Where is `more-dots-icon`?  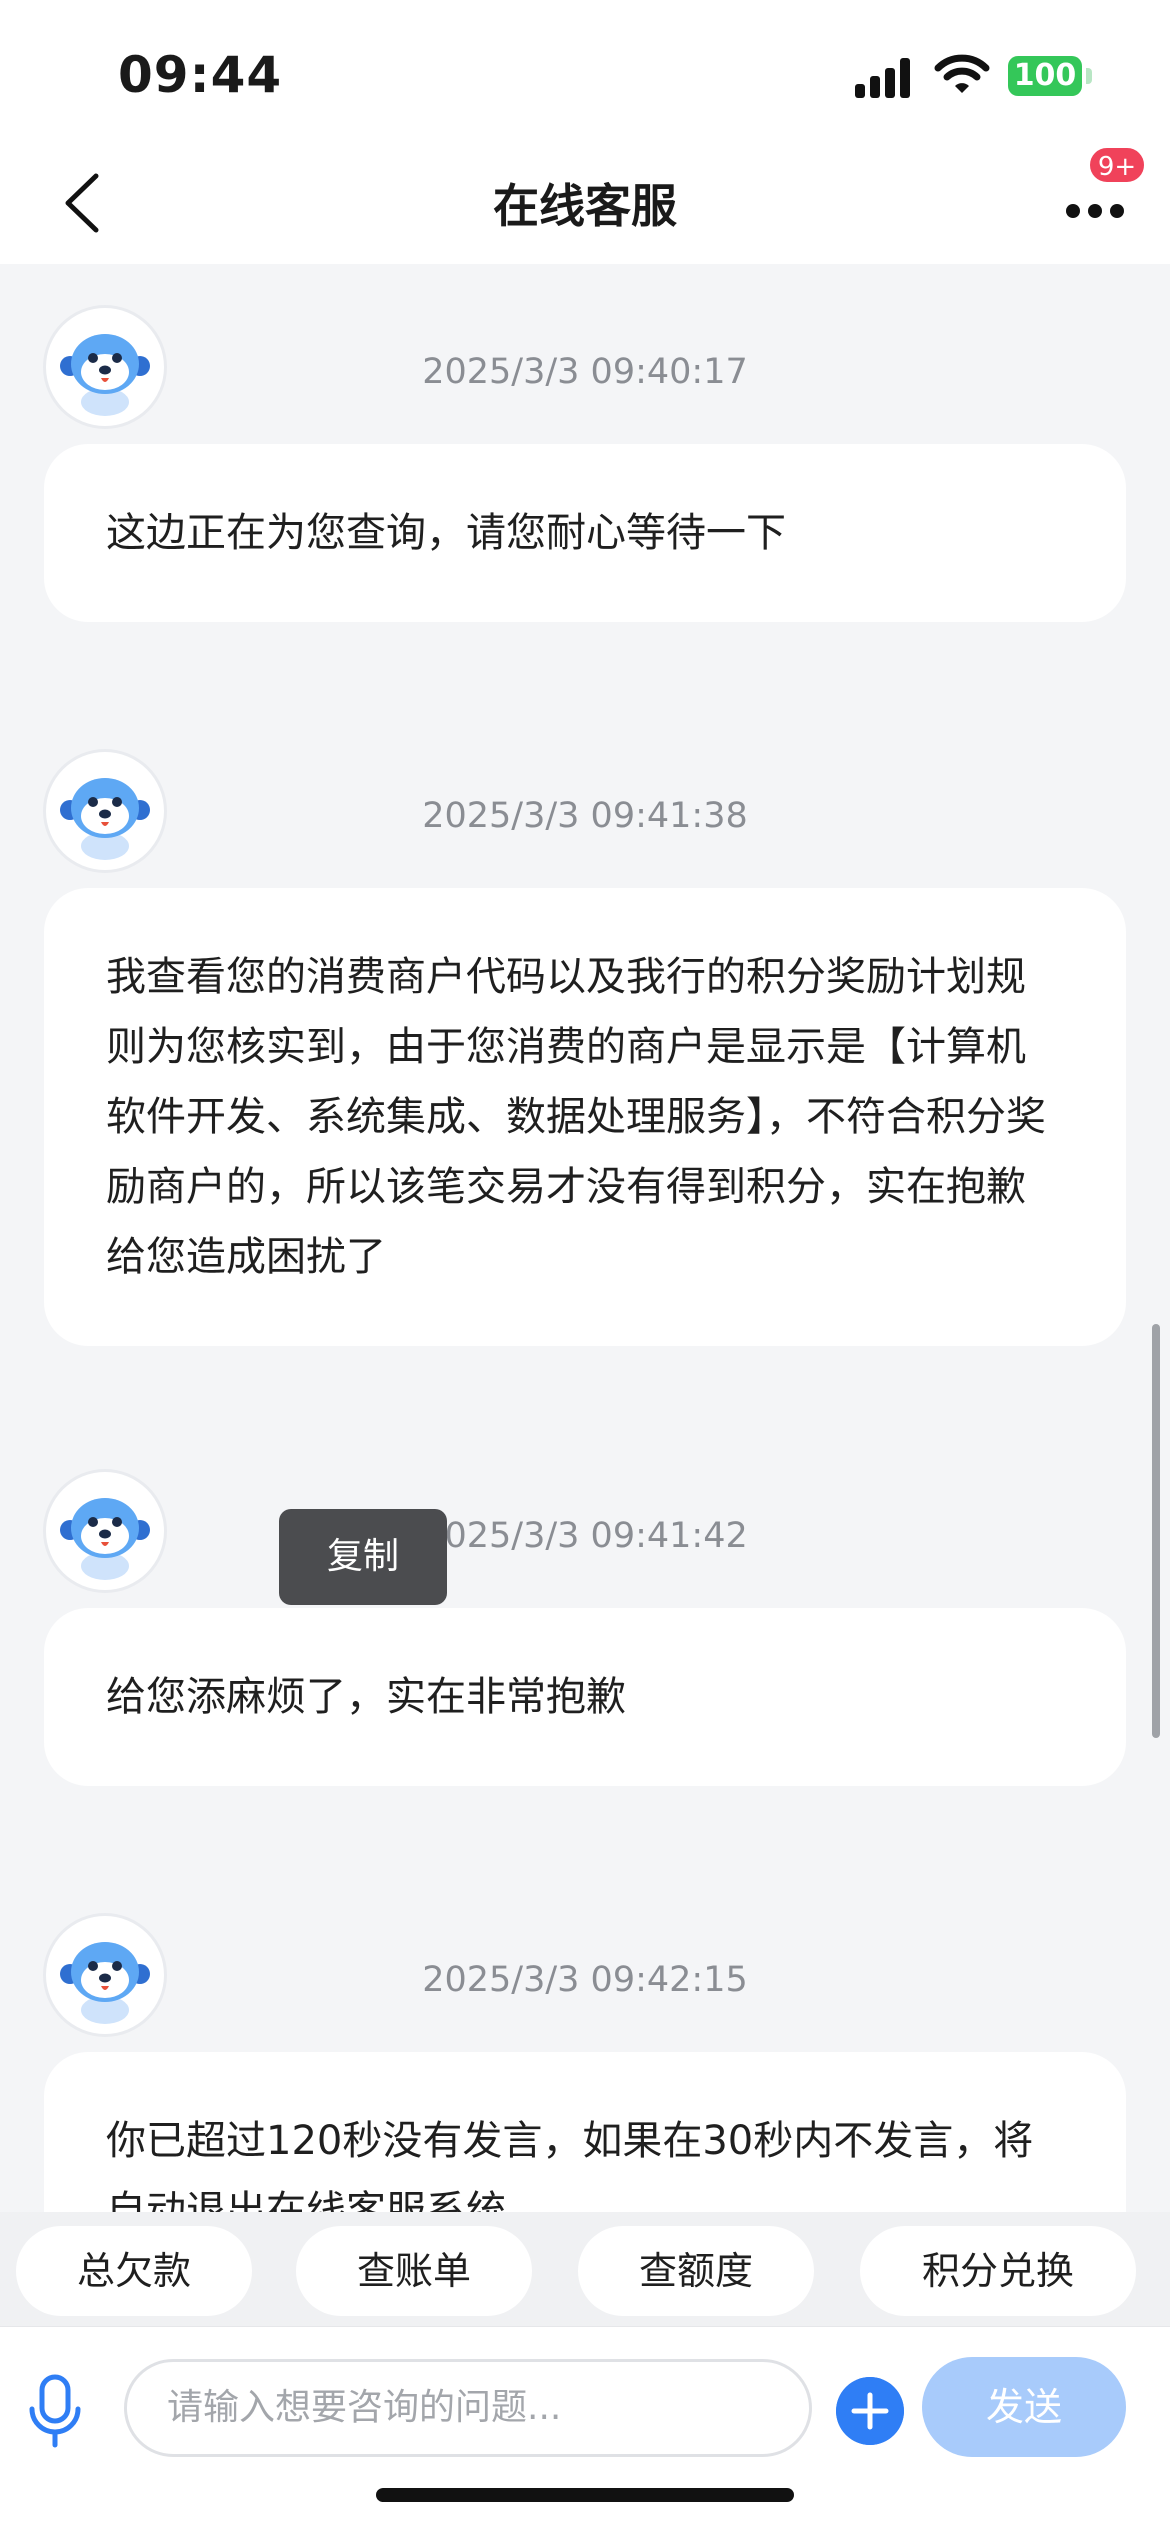
more-dots-icon is located at coordinates (1095, 208).